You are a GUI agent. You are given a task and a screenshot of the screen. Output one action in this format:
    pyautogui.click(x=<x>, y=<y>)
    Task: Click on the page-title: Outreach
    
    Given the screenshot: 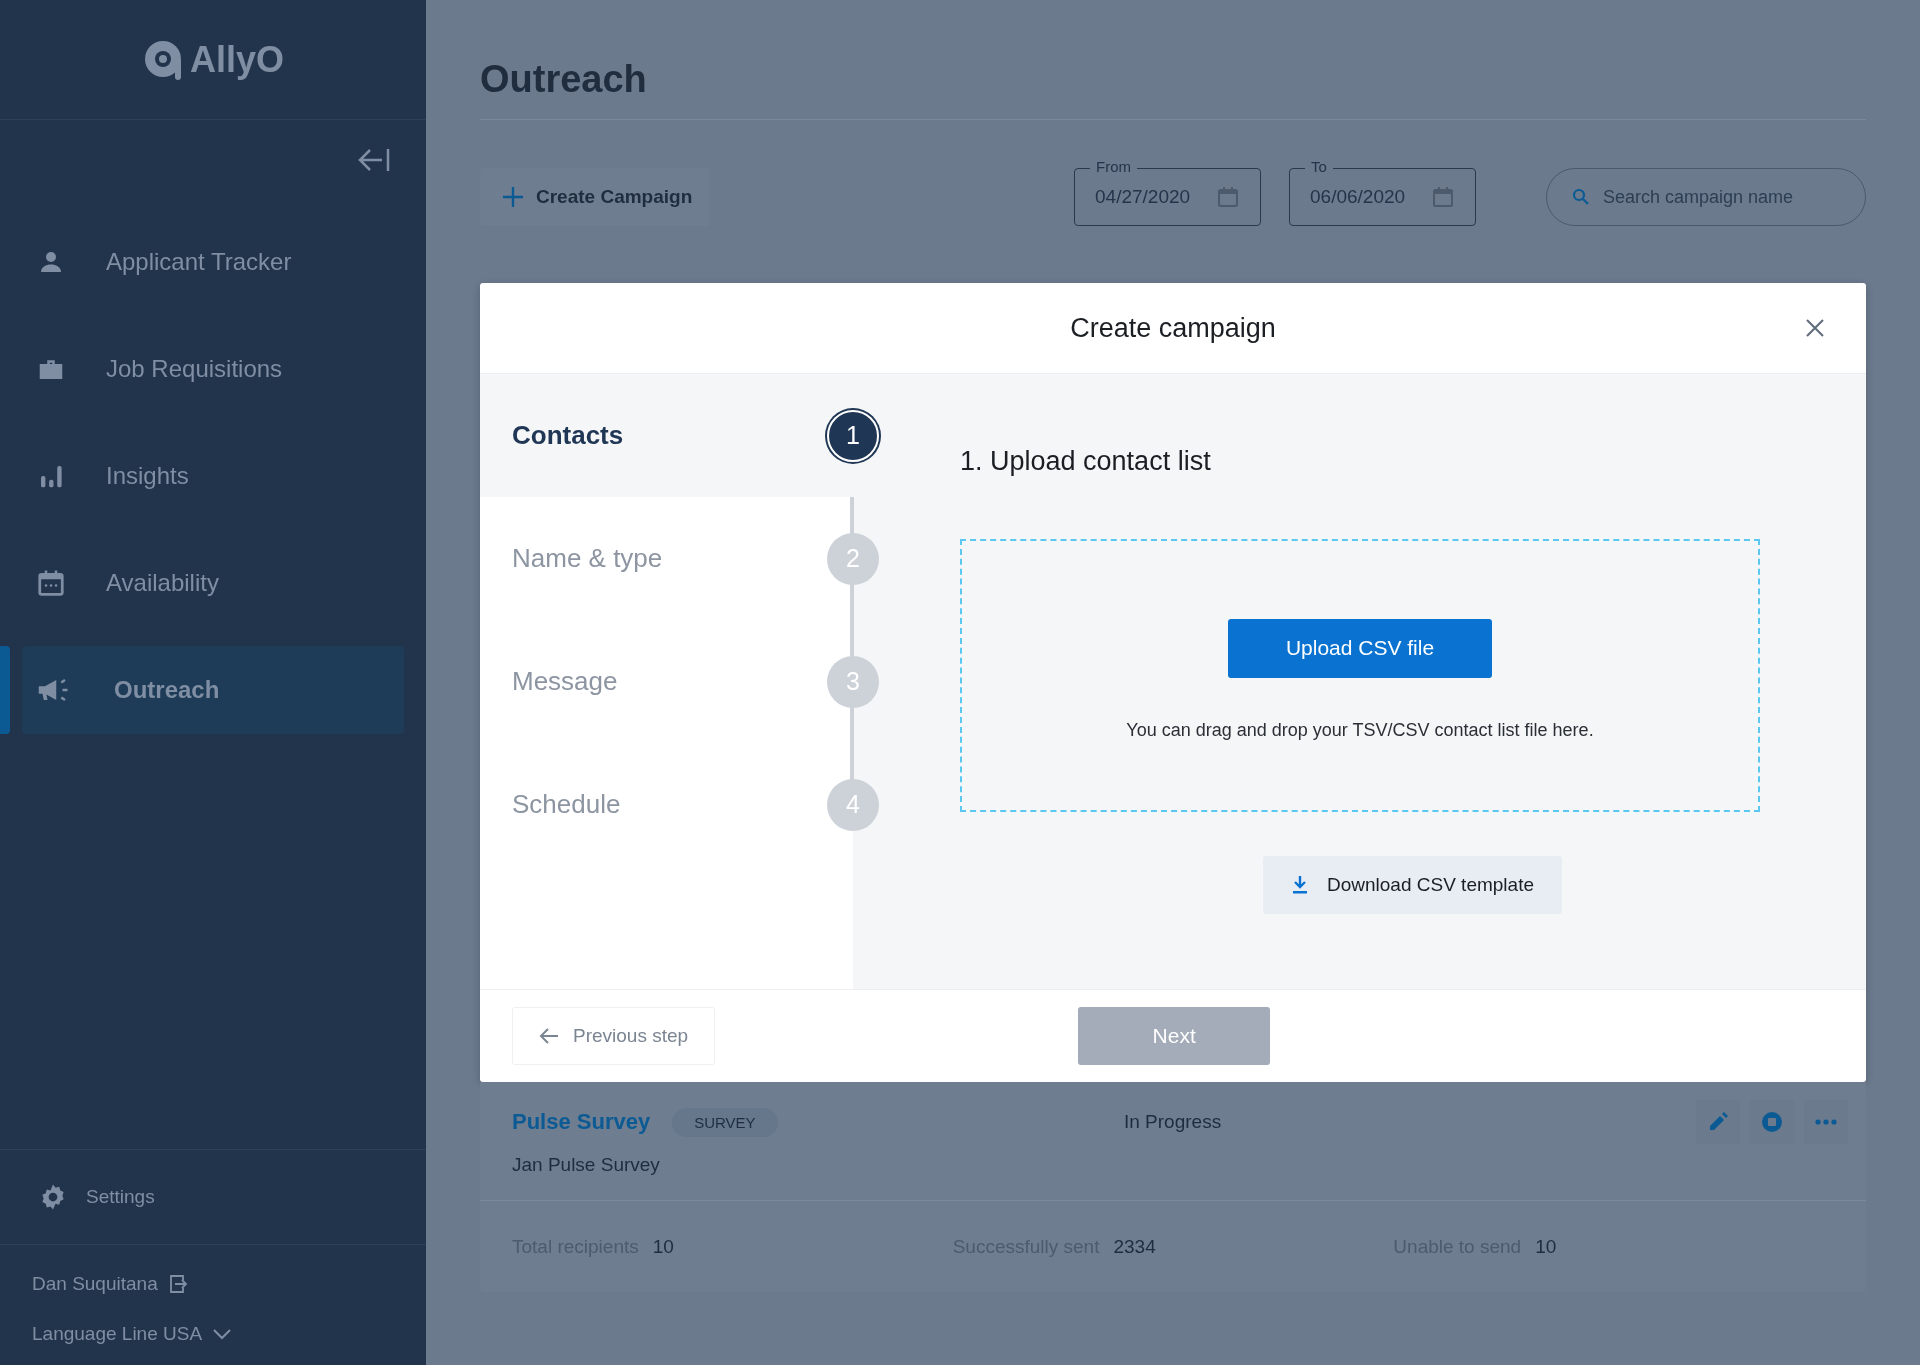 What is the action you would take?
    pyautogui.click(x=1173, y=89)
    